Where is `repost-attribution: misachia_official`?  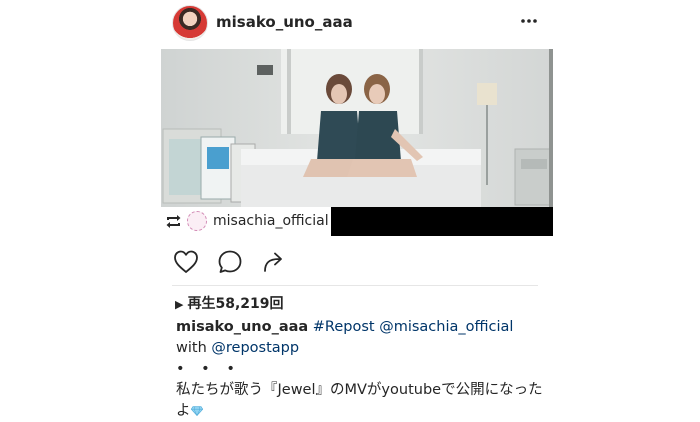
repost-attribution: misachia_official is located at coordinates (246, 221).